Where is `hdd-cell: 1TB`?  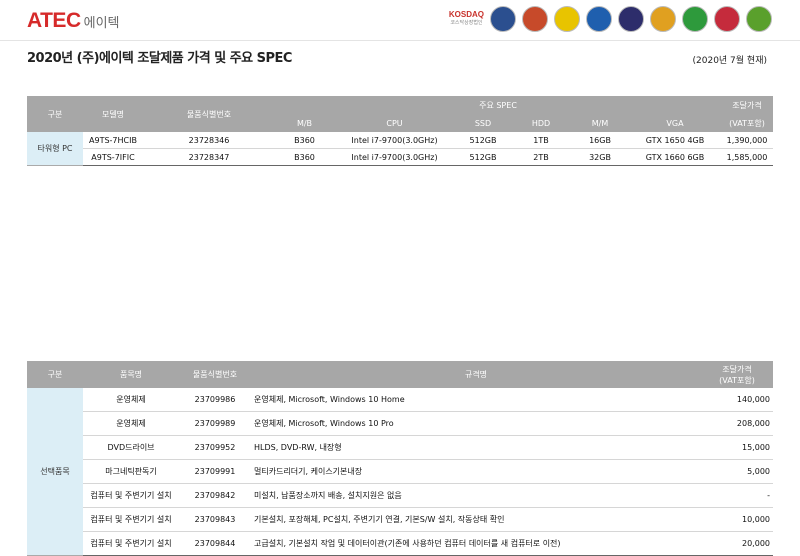
hdd-cell: 1TB is located at coordinates (541, 140).